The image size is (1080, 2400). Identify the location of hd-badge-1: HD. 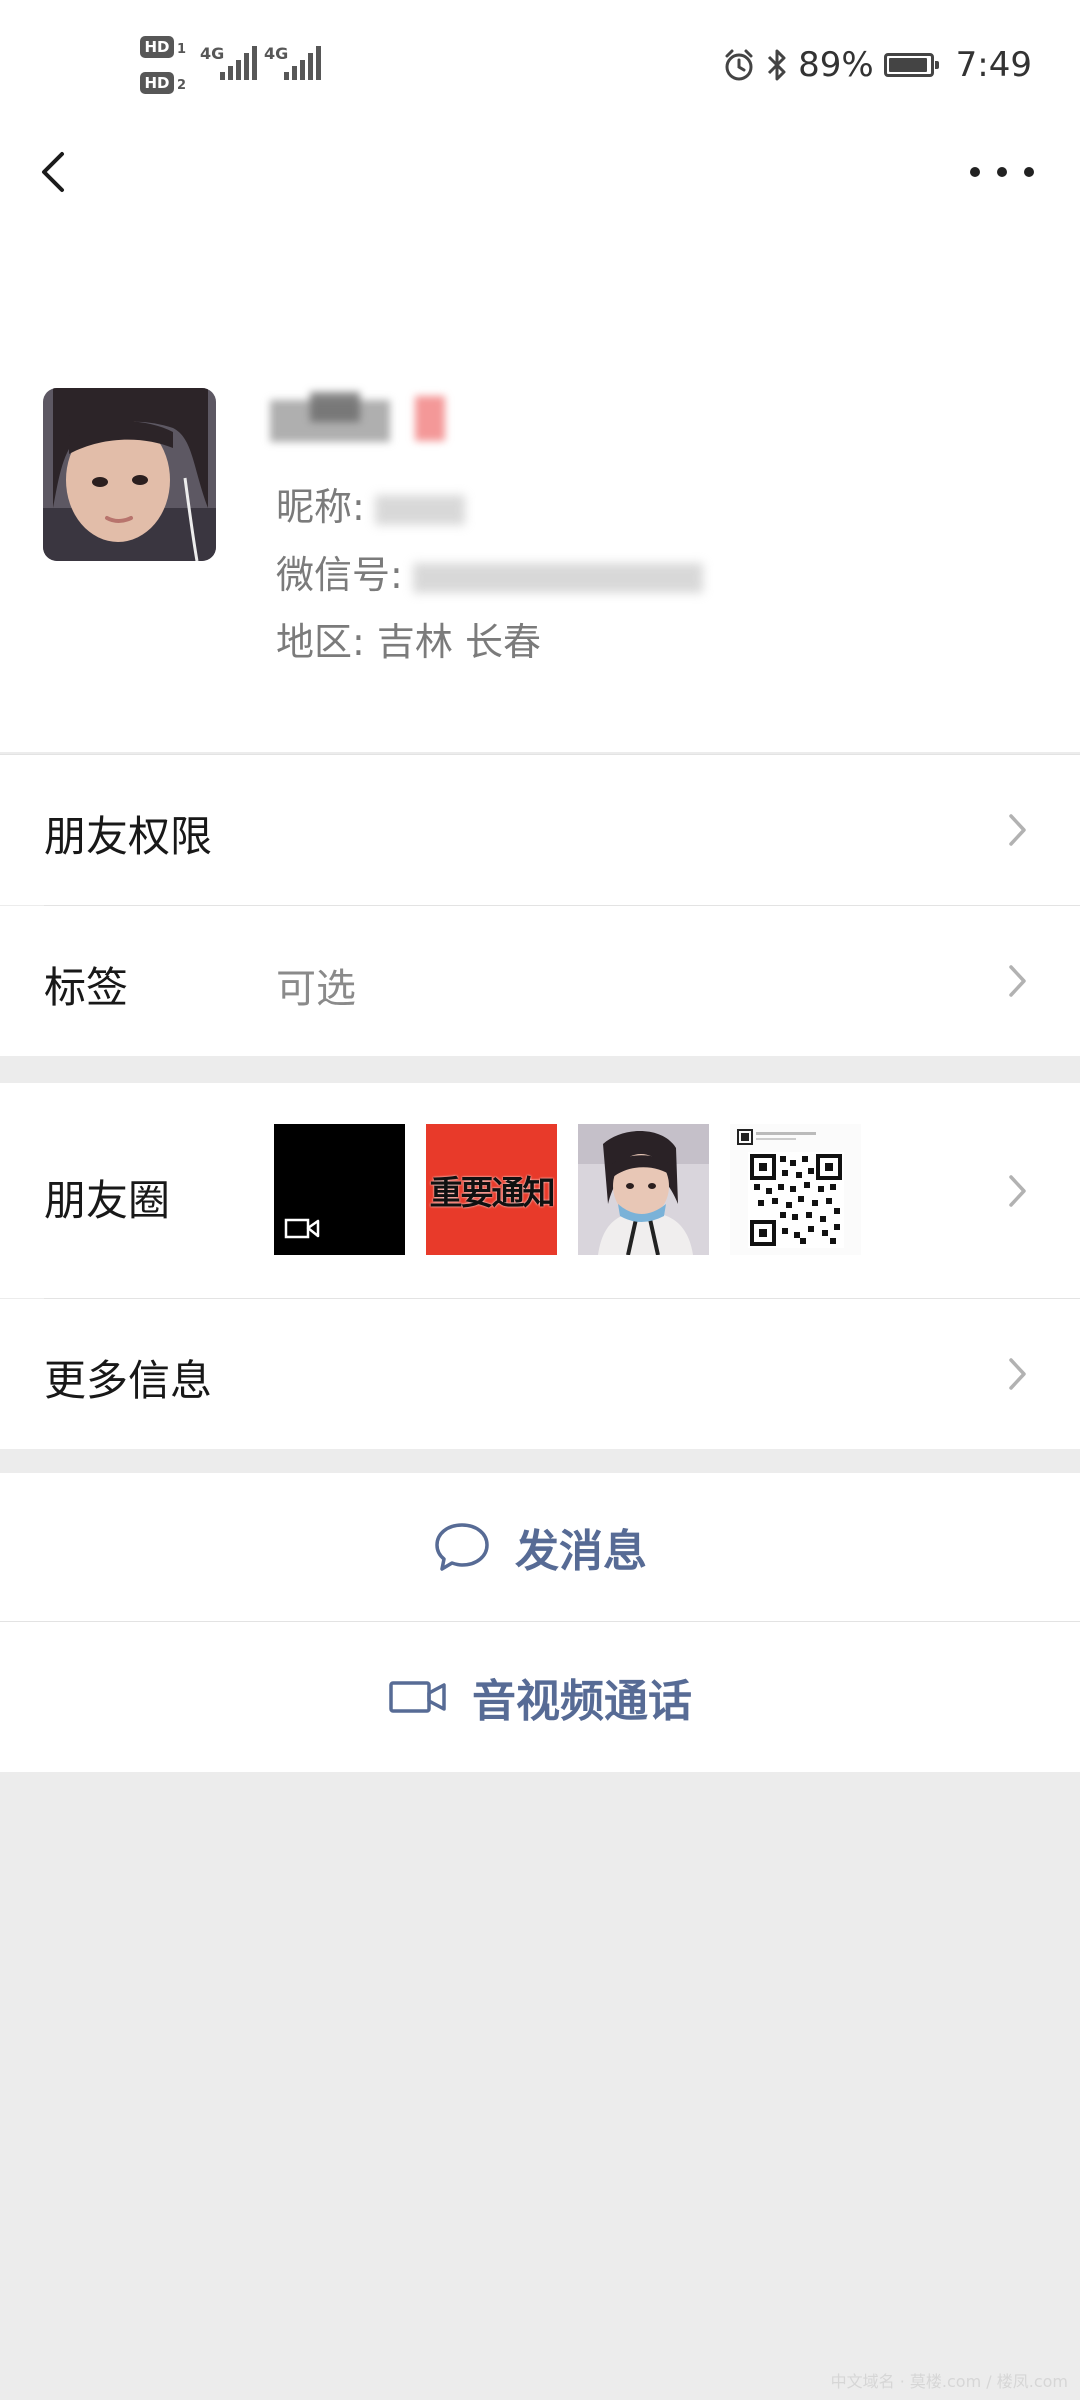
(157, 47).